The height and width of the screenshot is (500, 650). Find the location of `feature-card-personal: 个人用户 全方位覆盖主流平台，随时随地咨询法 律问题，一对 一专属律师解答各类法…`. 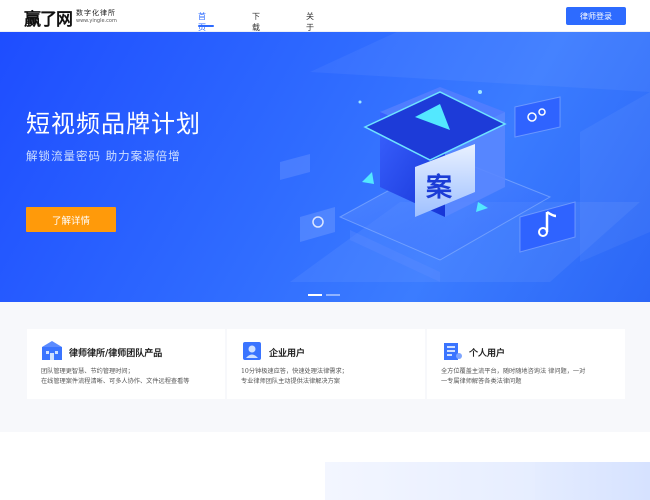

feature-card-personal: 个人用户 全方位覆盖主流平台，随时随地咨询法 律问题，一对 一专属律师解答各类法… is located at coordinates (526, 364).